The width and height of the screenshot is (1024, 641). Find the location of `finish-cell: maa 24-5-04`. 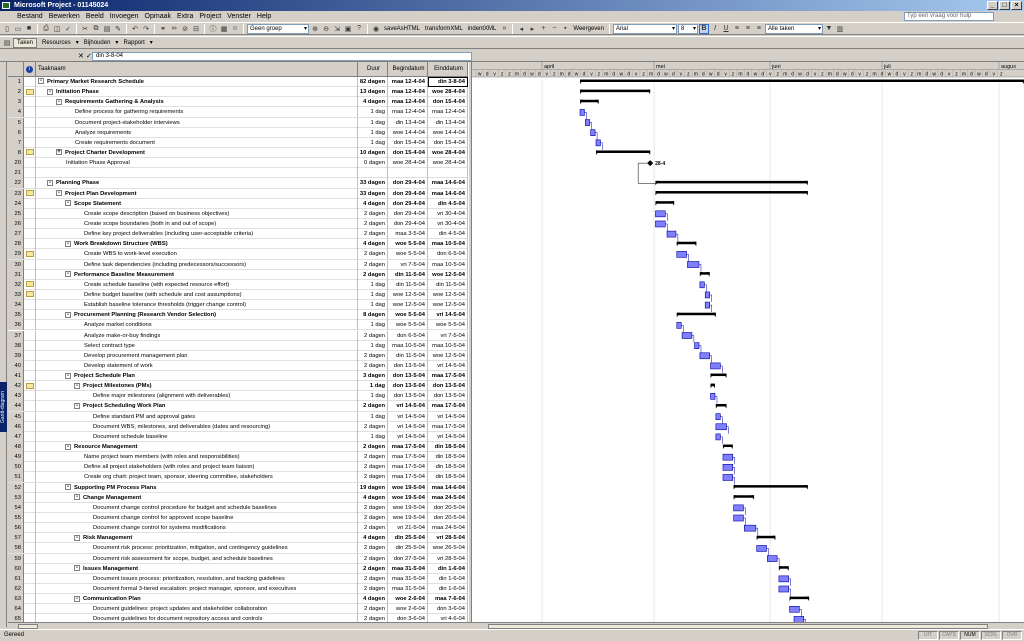

finish-cell: maa 24-5-04 is located at coordinates (448, 528).